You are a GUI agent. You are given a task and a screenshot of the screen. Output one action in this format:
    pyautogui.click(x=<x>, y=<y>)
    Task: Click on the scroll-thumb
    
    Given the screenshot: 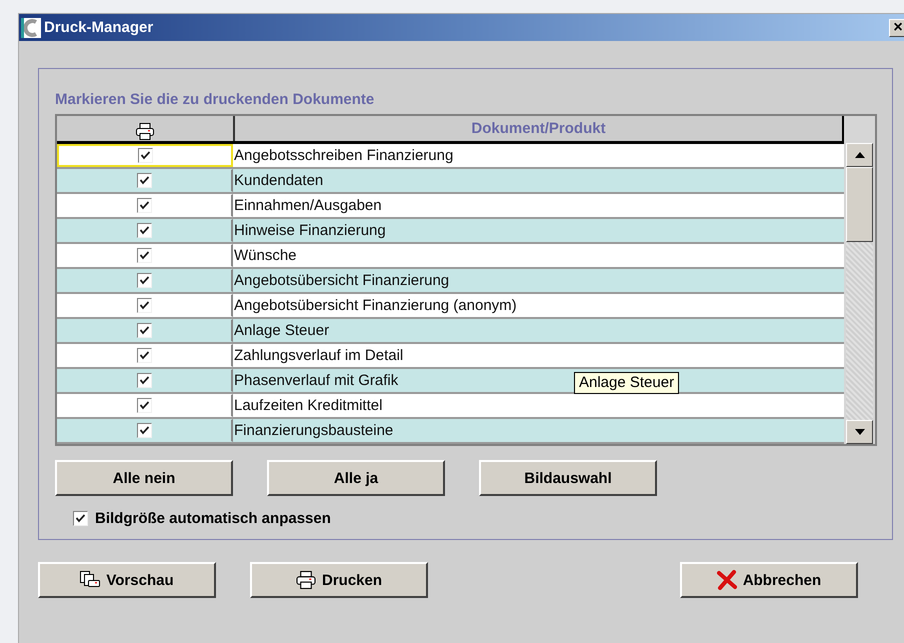 What is the action you would take?
    pyautogui.click(x=859, y=204)
    